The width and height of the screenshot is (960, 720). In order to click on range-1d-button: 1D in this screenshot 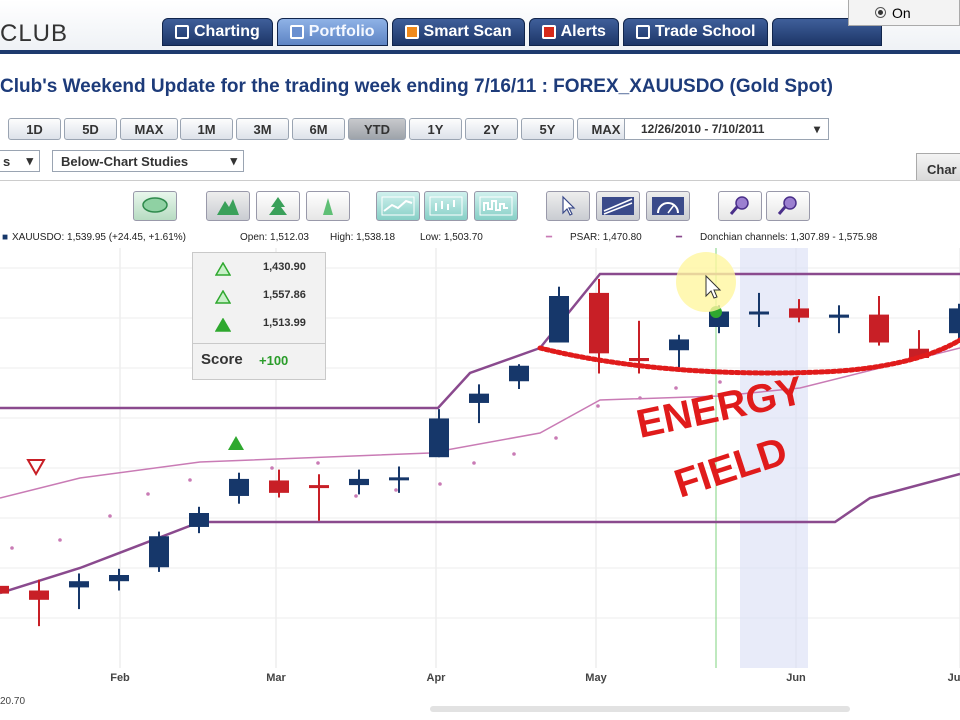, I will do `click(34, 129)`.